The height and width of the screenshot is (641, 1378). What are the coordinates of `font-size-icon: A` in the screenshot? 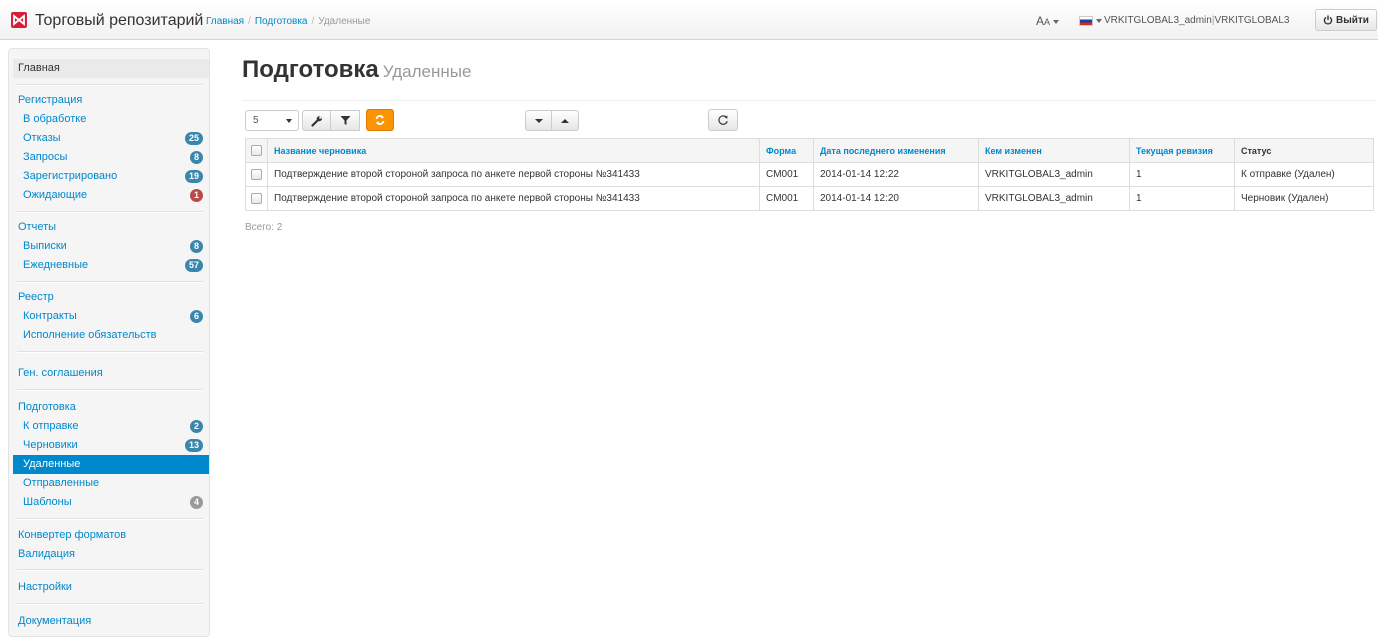 It's located at (1040, 21).